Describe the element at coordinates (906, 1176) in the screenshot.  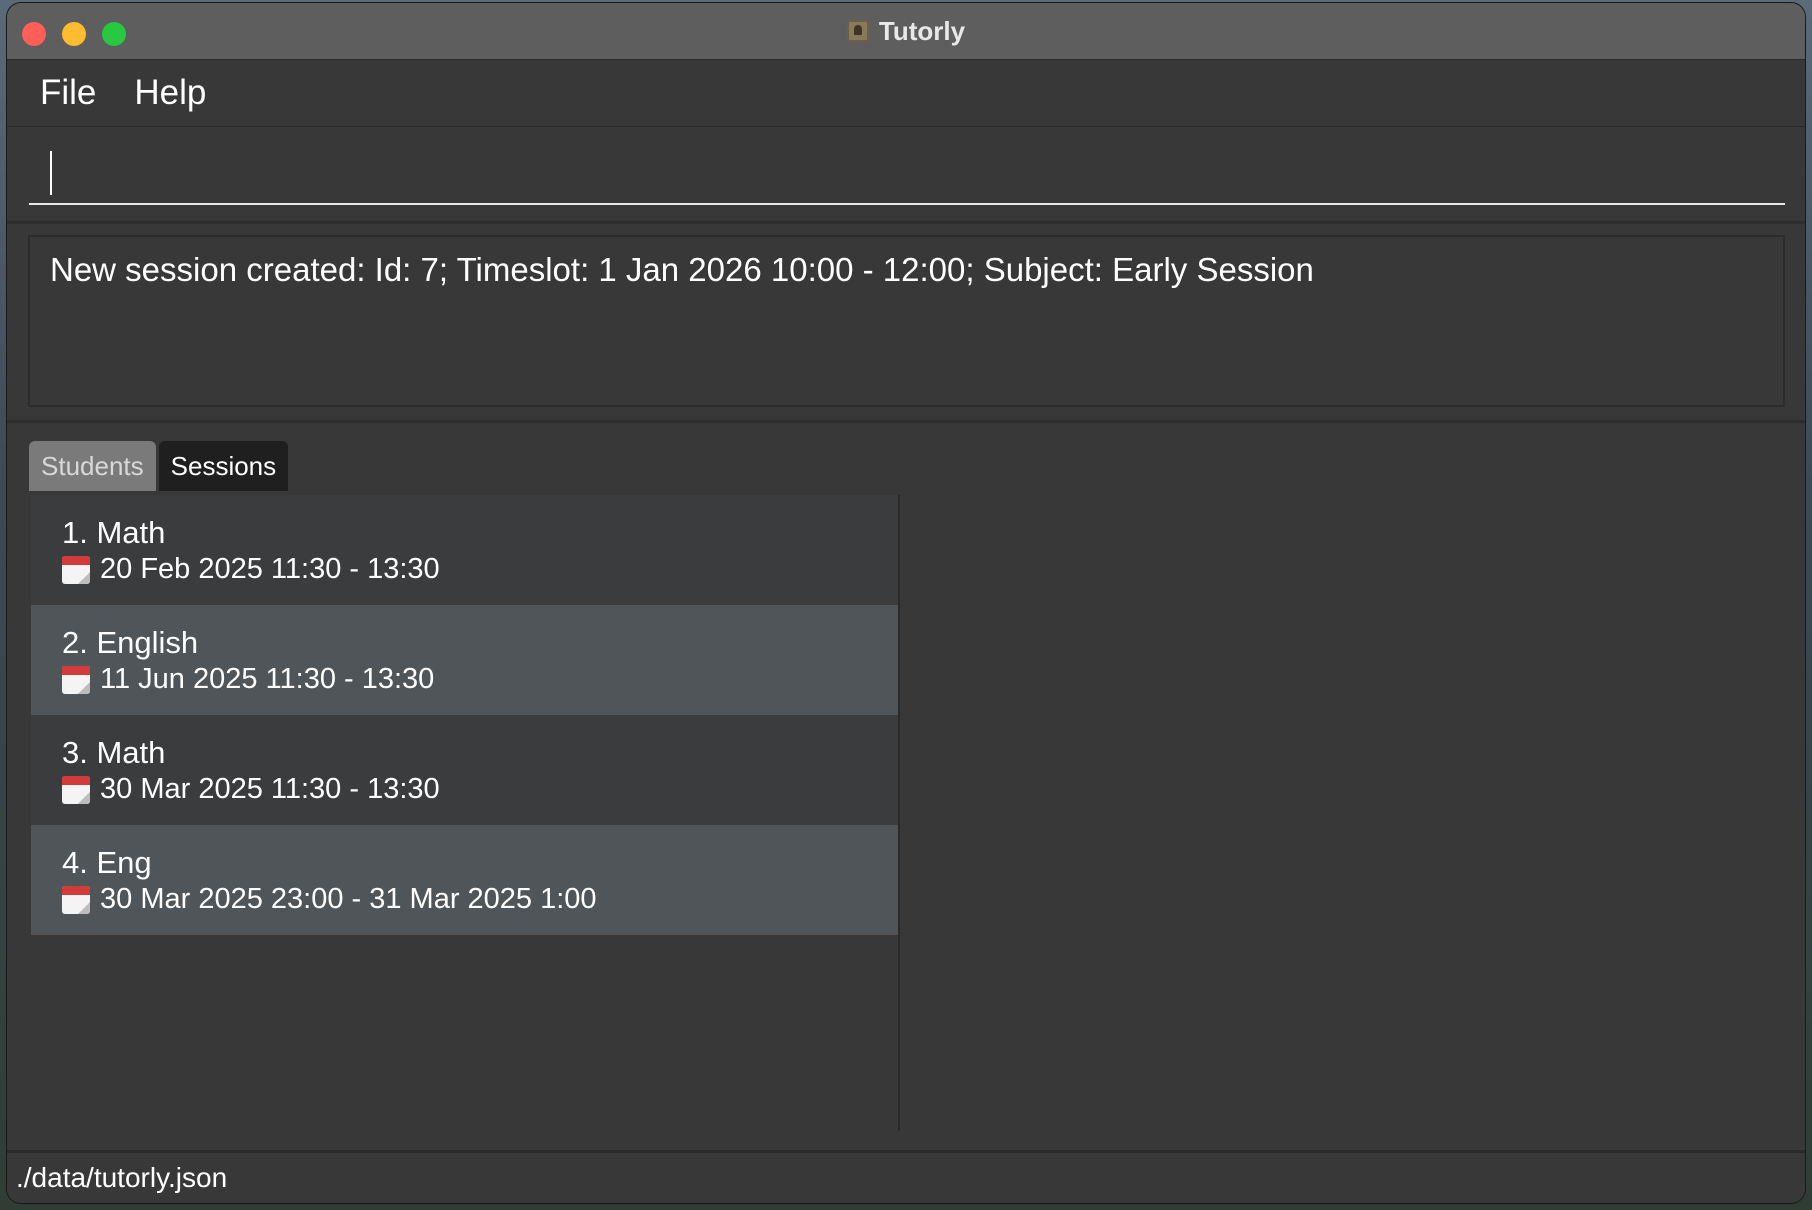
I see `status-bar: ./data/tutorly.json` at that location.